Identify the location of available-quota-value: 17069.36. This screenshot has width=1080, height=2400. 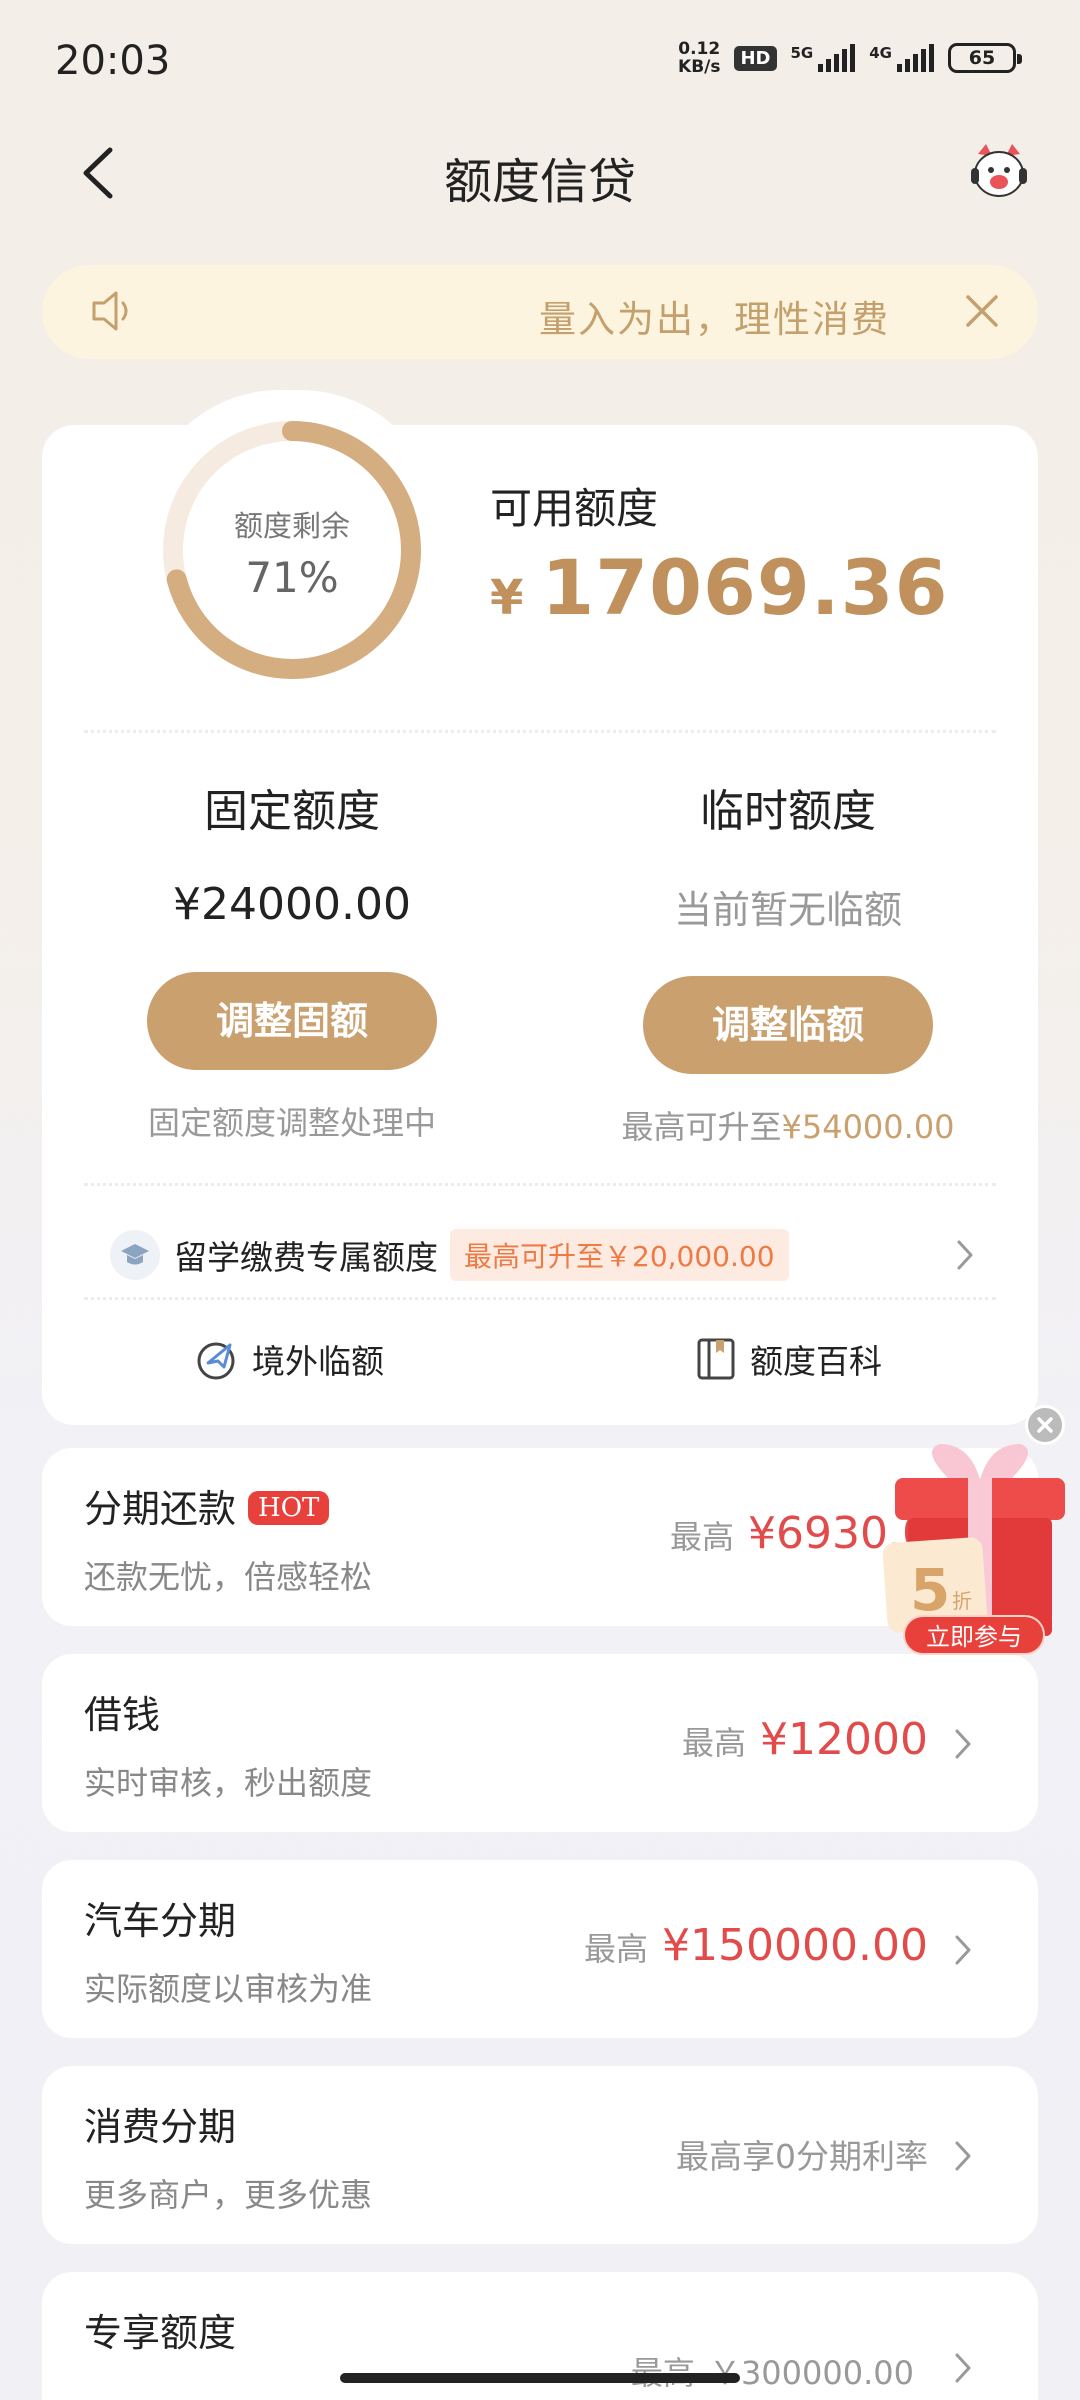
(745, 587).